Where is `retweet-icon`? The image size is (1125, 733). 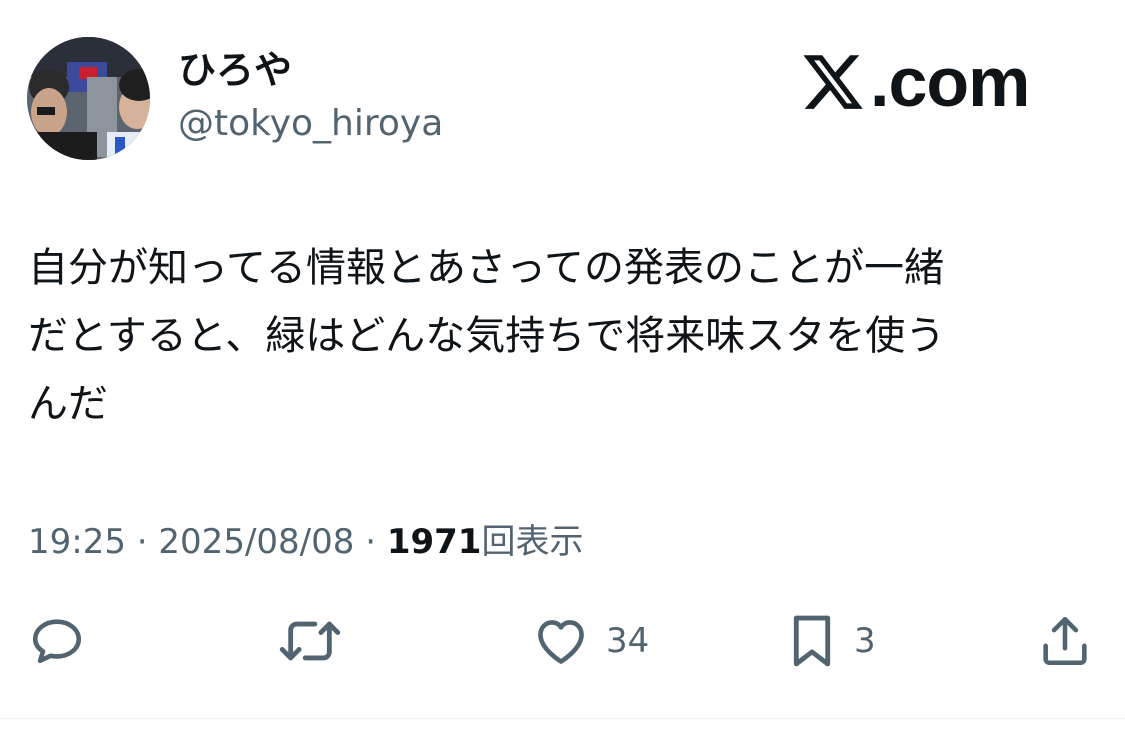
retweet-icon is located at coordinates (310, 641).